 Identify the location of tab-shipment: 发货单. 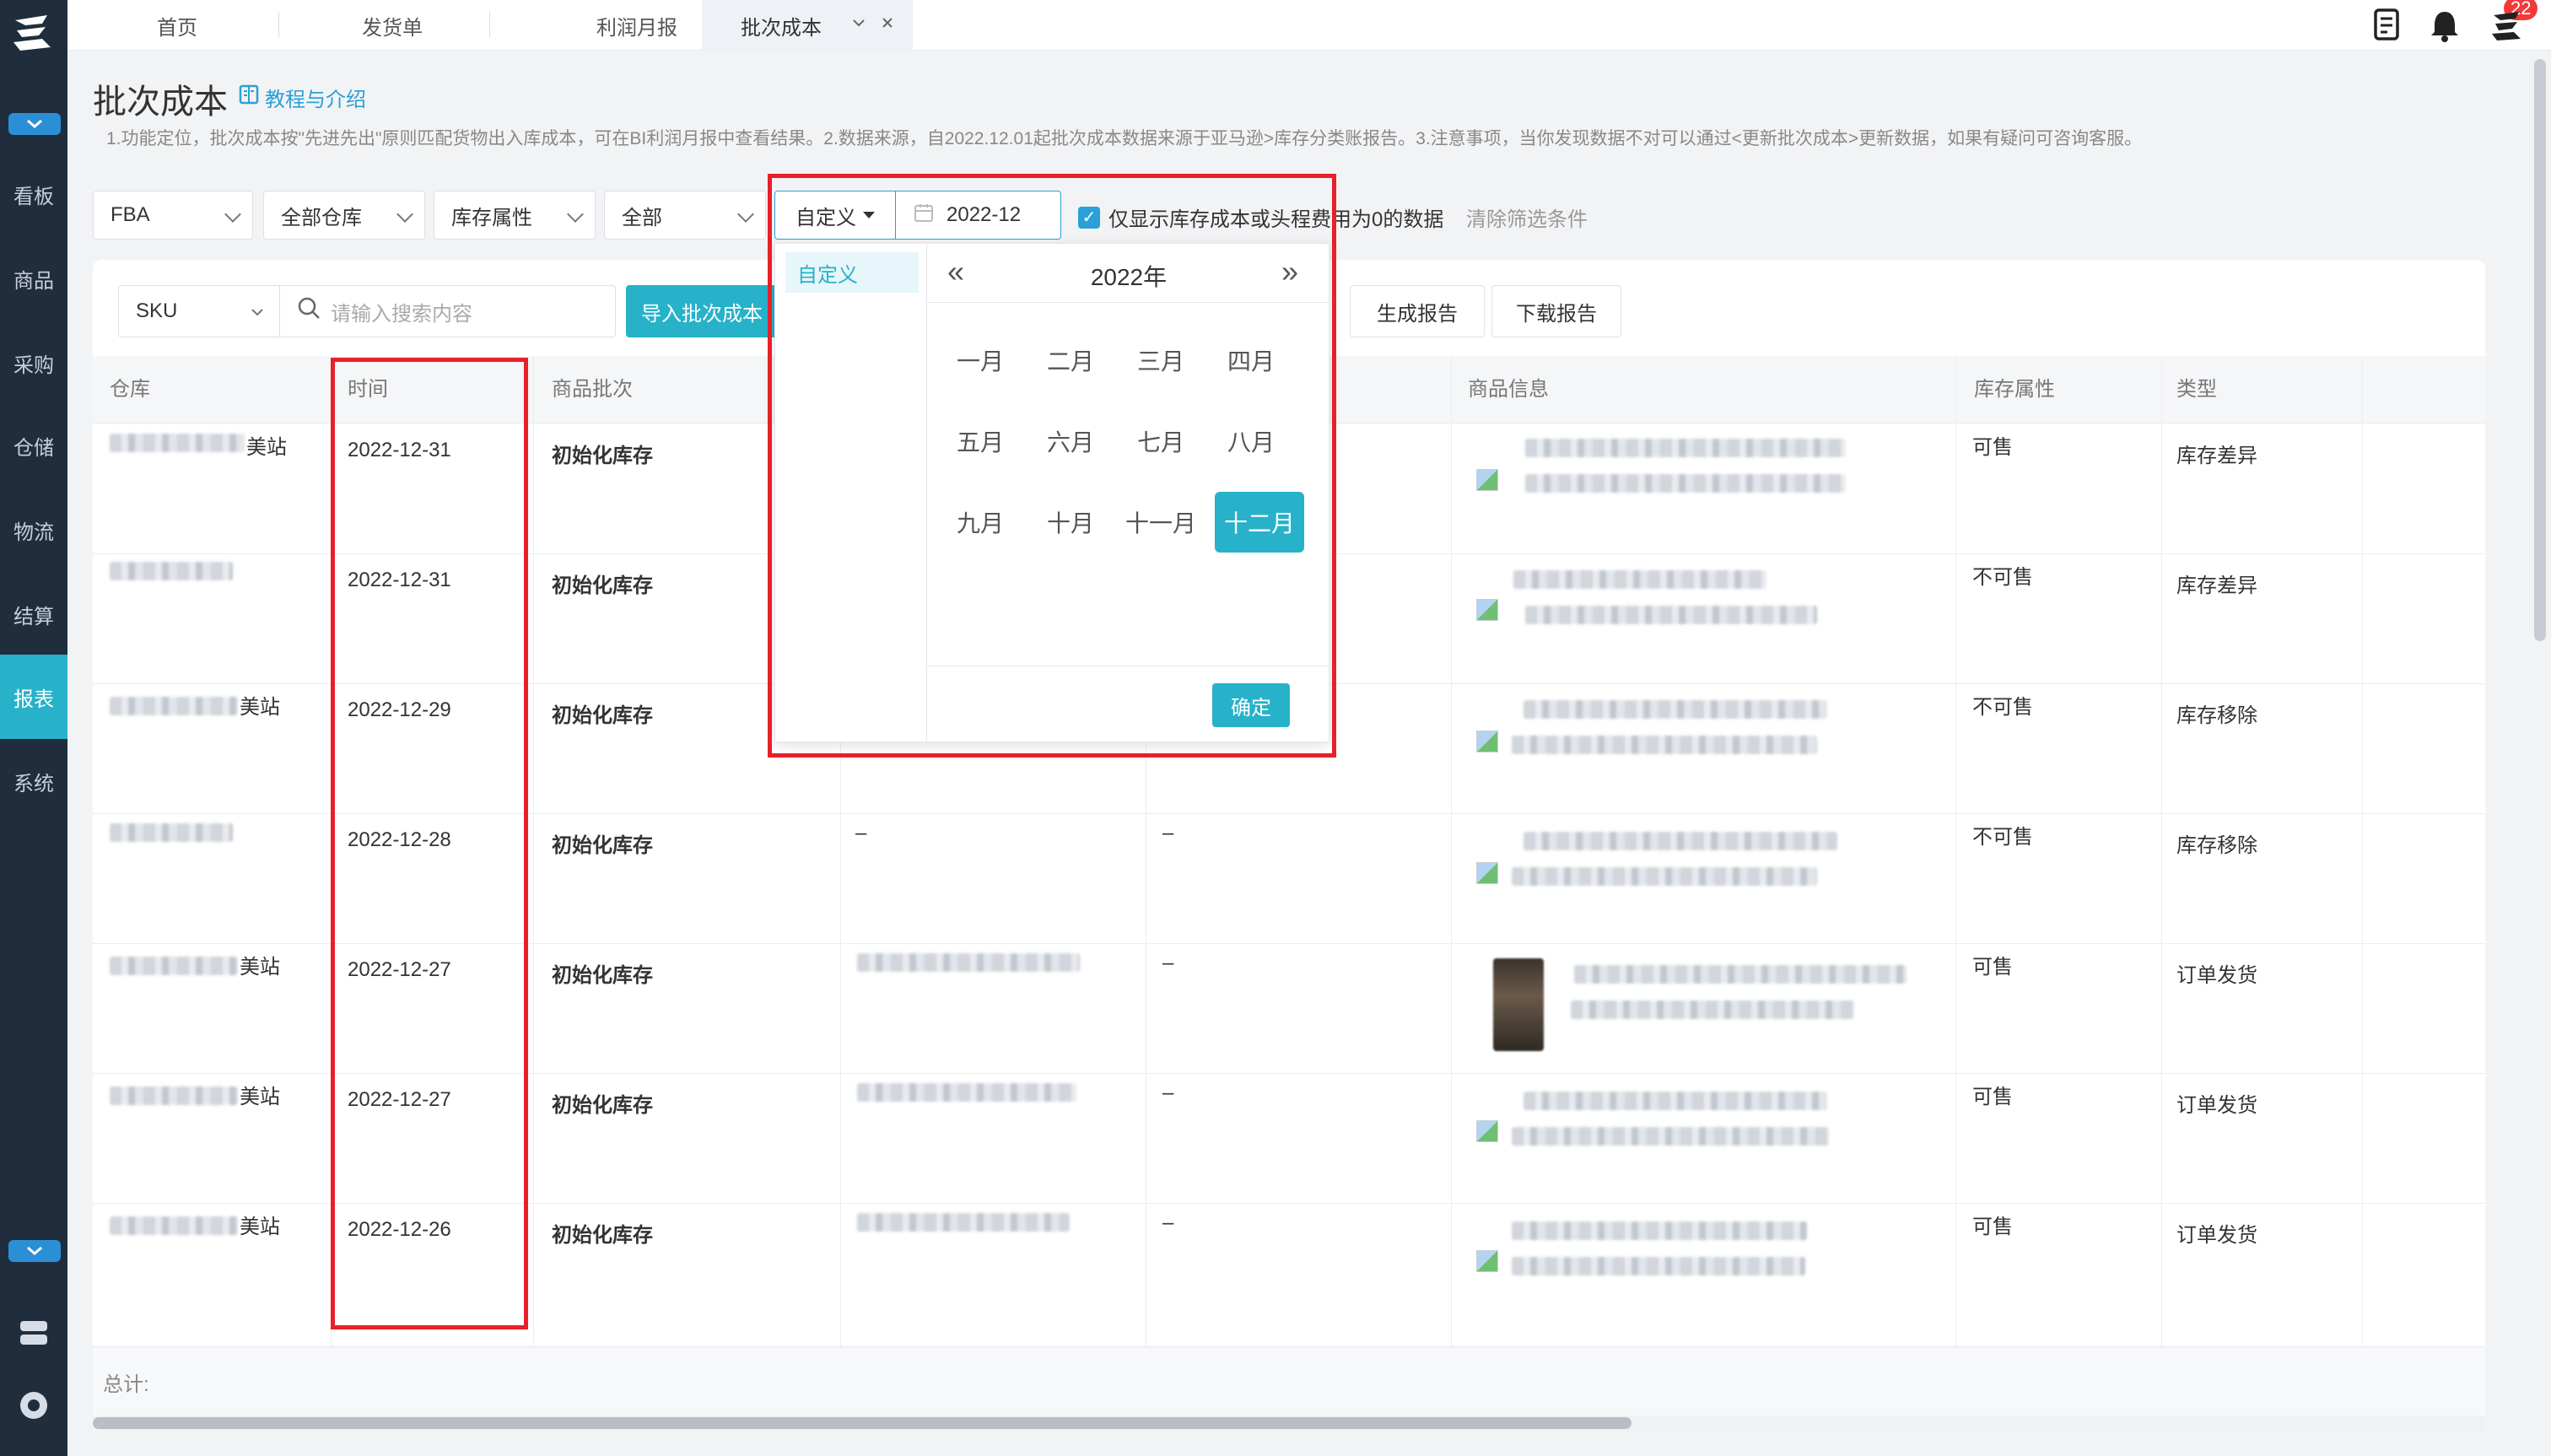
(392, 26).